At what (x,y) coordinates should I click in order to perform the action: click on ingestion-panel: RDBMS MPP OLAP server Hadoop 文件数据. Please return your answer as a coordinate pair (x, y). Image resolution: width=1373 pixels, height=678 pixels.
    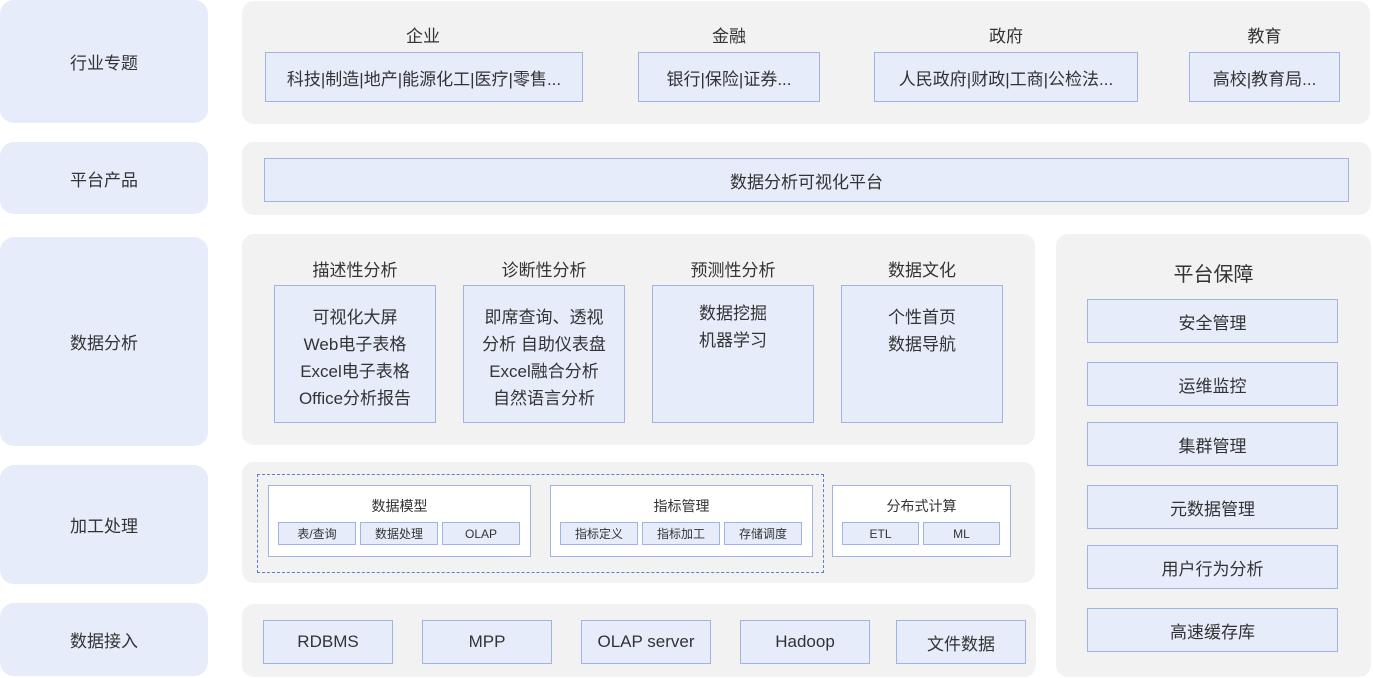
    Looking at the image, I should click on (639, 640).